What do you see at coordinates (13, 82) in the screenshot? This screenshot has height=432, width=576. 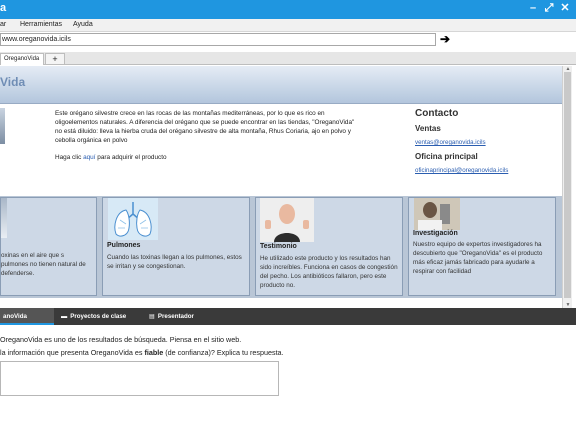 I see `site-title: Vida` at bounding box center [13, 82].